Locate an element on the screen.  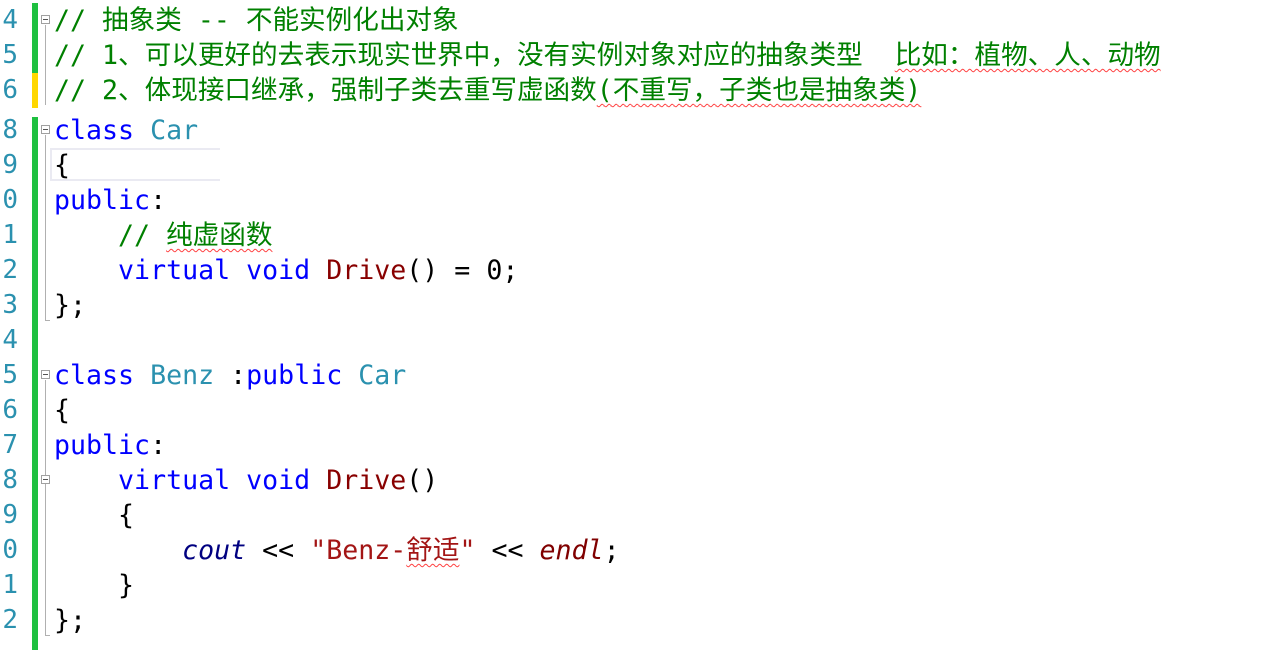
string-token: "Benz- is located at coordinates (358, 550).